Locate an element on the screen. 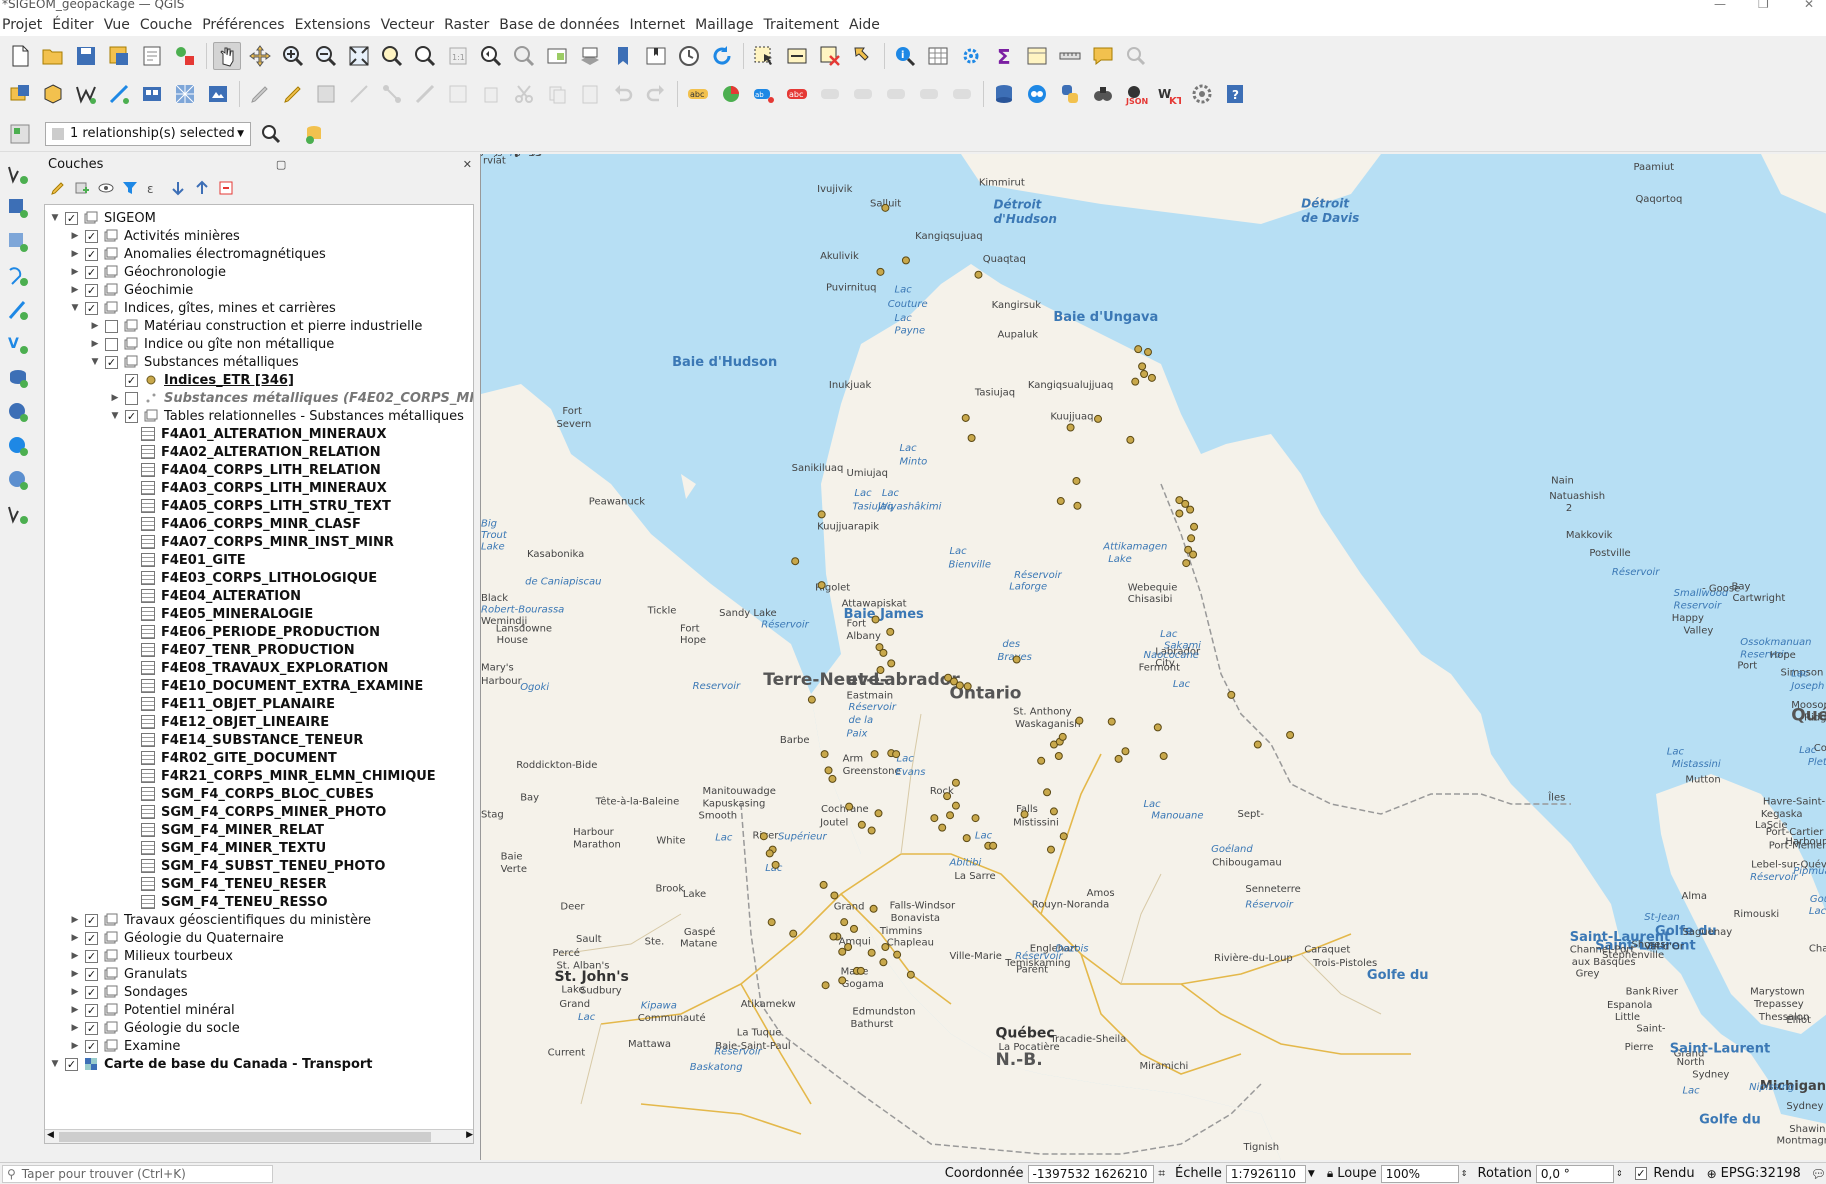 The height and width of the screenshot is (1184, 1826). add-mesh-icon is located at coordinates (18, 242).